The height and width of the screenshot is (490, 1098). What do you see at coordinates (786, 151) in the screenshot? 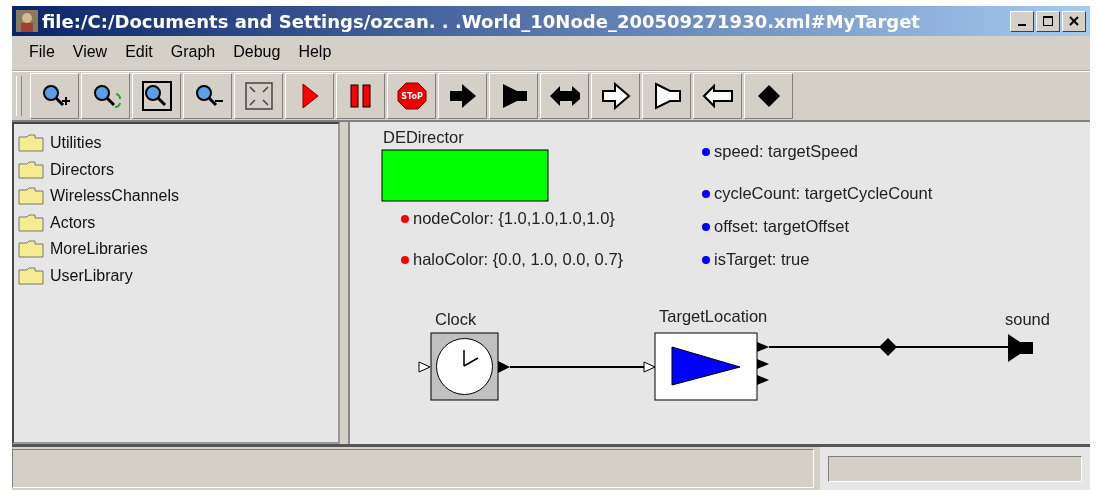
I see `parameter-text: speed: targetSpeed` at bounding box center [786, 151].